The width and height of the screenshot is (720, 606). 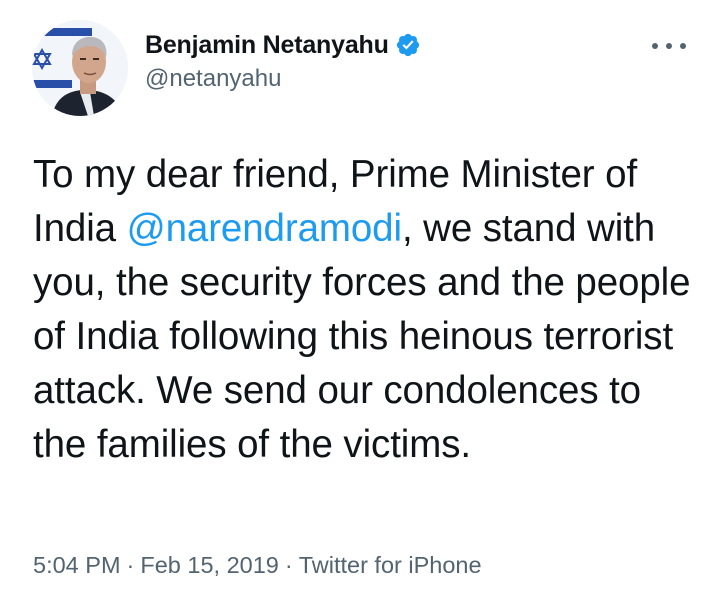 What do you see at coordinates (264, 228) in the screenshot?
I see `mention-link: @narendramodi` at bounding box center [264, 228].